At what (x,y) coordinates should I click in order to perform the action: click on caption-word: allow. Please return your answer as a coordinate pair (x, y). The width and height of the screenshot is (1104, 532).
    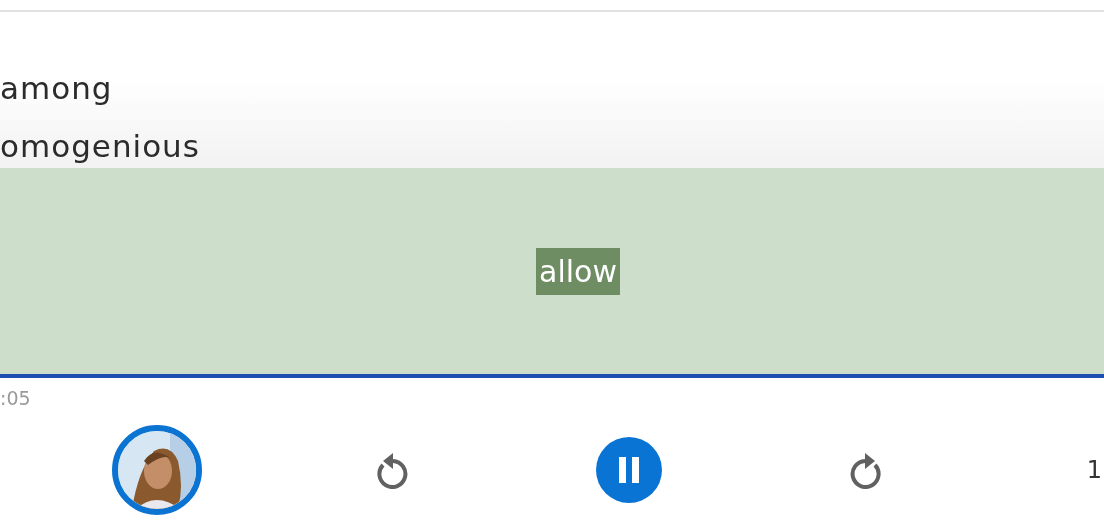
    Looking at the image, I should click on (578, 271).